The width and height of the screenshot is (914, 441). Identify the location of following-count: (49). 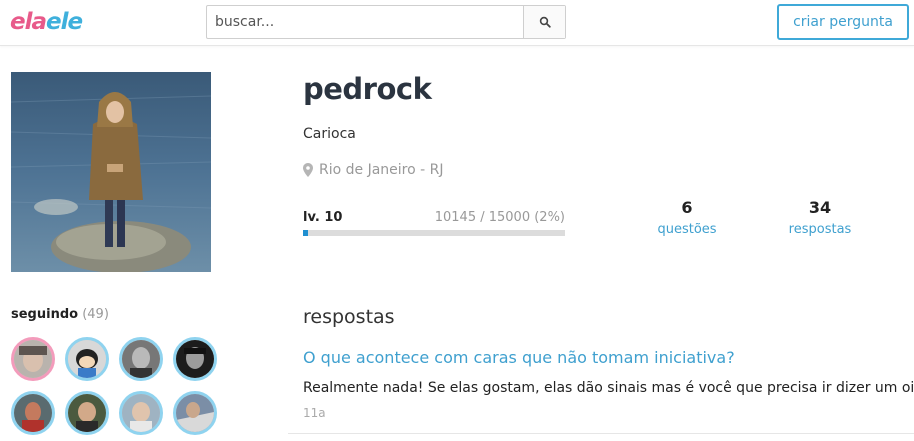
(95, 314).